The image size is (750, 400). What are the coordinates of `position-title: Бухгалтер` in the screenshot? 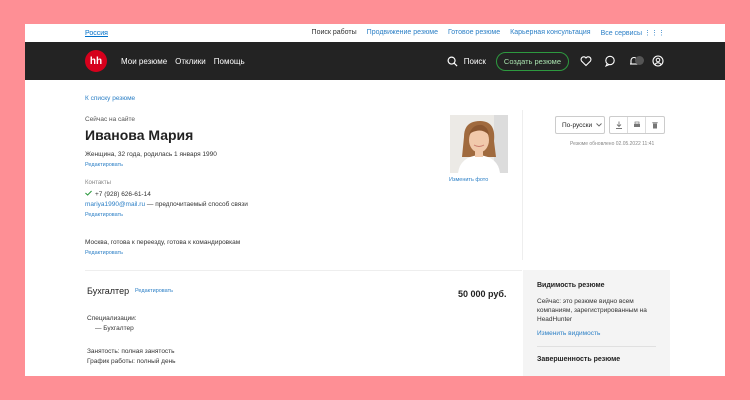 It's located at (108, 291).